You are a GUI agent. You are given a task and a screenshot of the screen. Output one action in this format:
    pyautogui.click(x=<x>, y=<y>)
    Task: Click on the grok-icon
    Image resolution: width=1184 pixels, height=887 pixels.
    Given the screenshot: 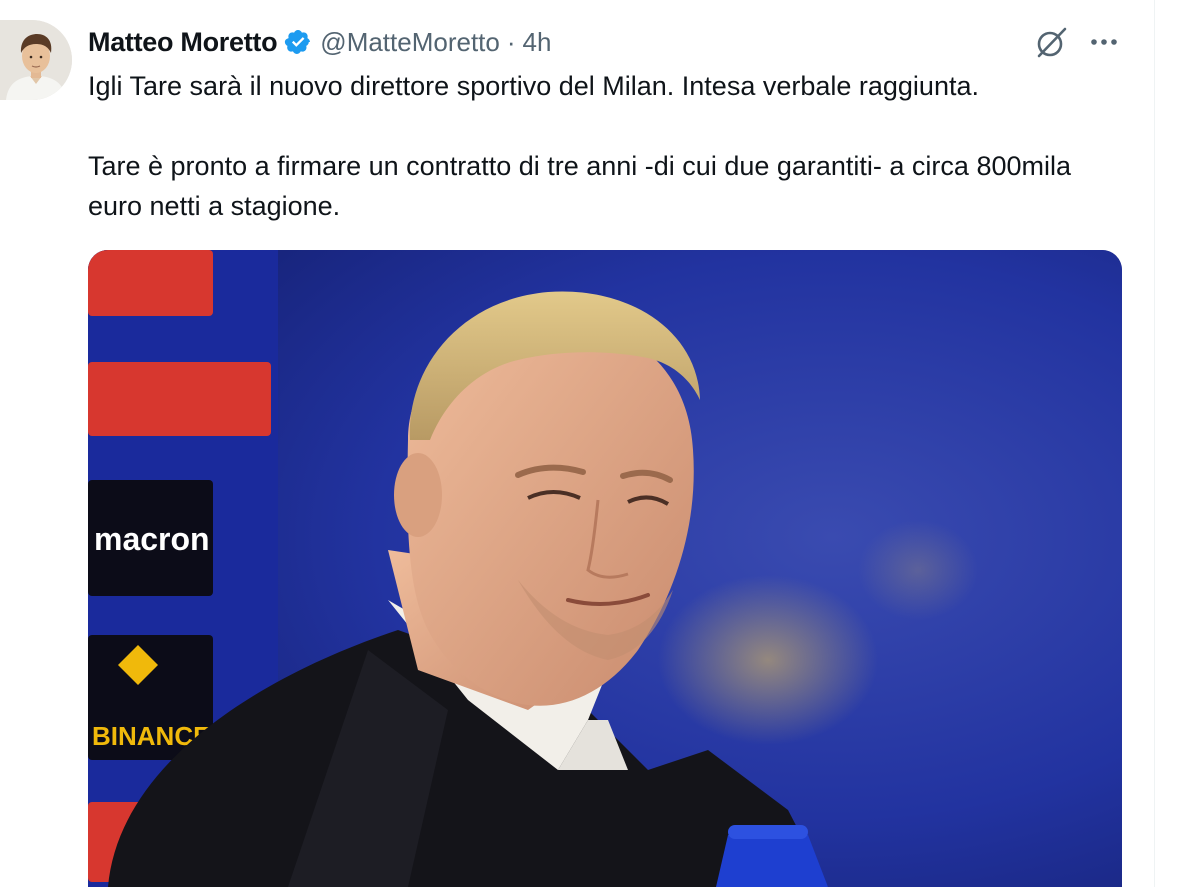 What is the action you would take?
    pyautogui.click(x=1051, y=43)
    